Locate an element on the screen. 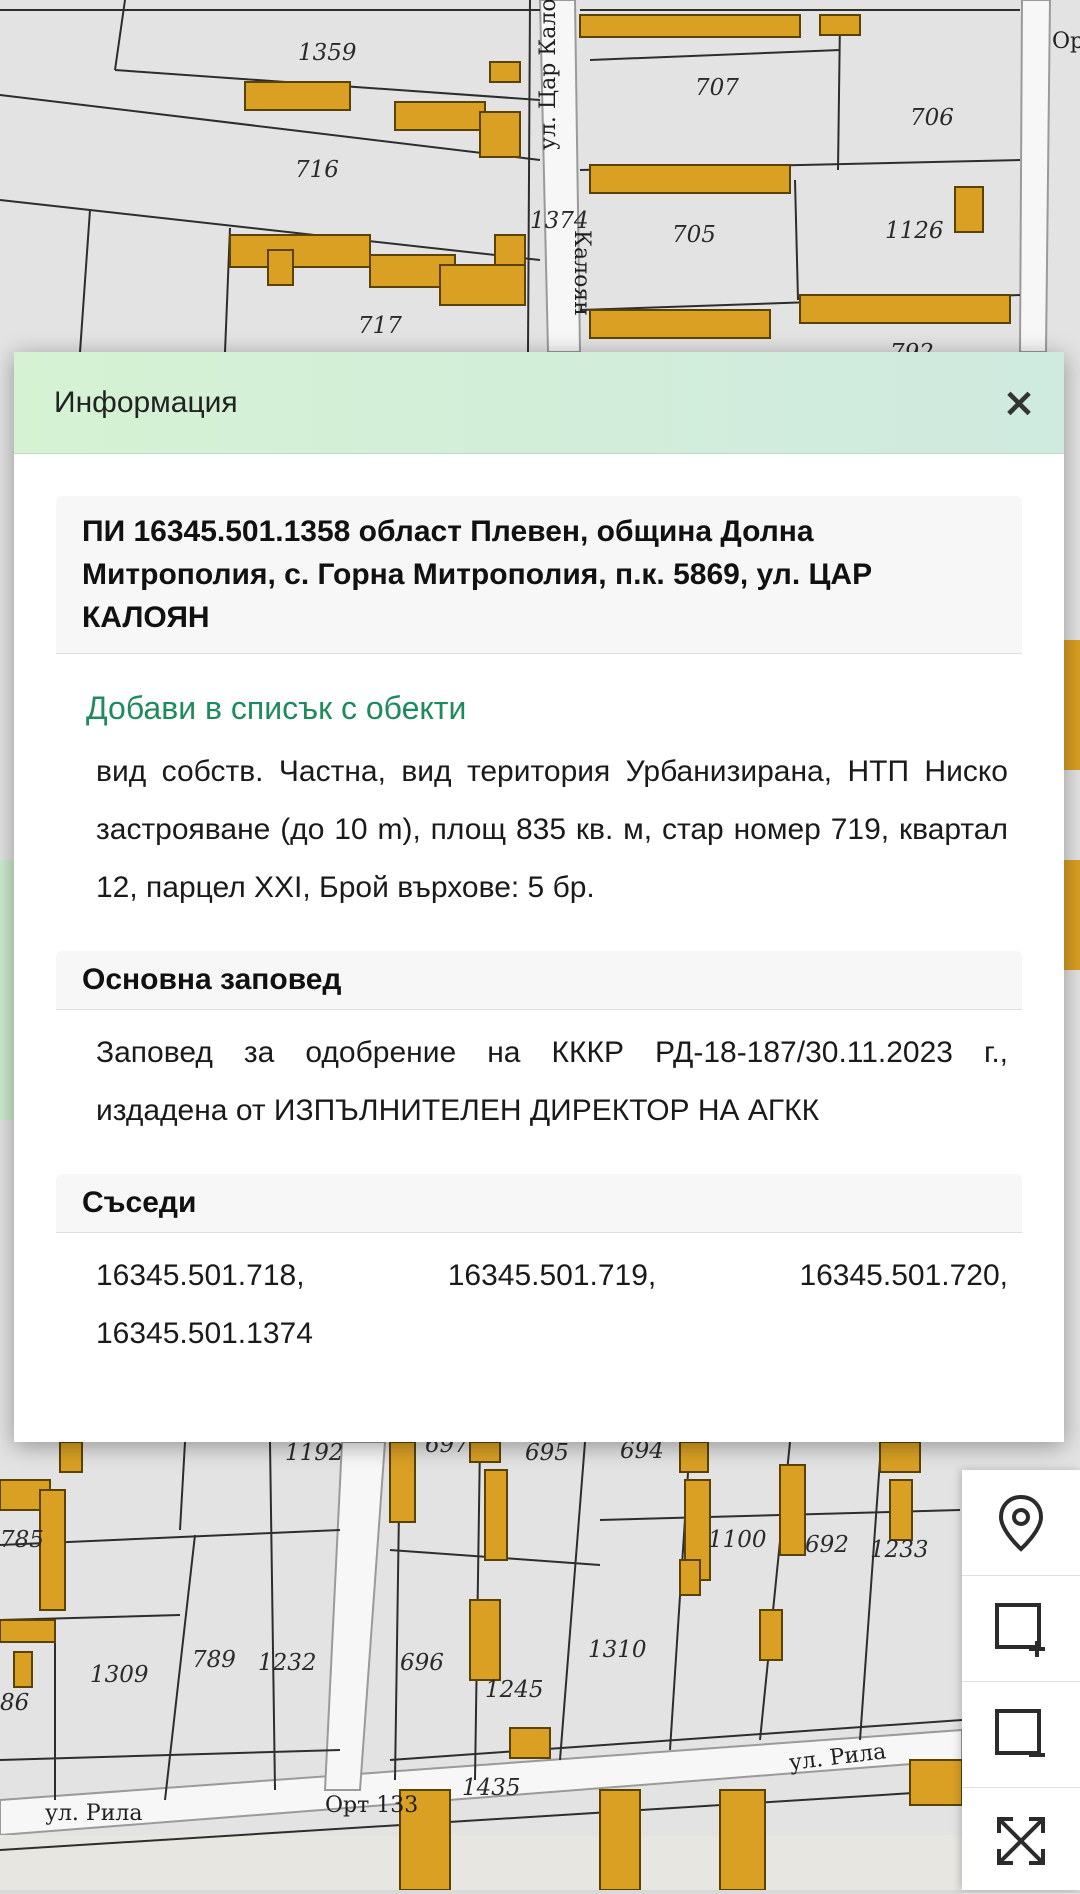  remove-area-button is located at coordinates (1021, 1735).